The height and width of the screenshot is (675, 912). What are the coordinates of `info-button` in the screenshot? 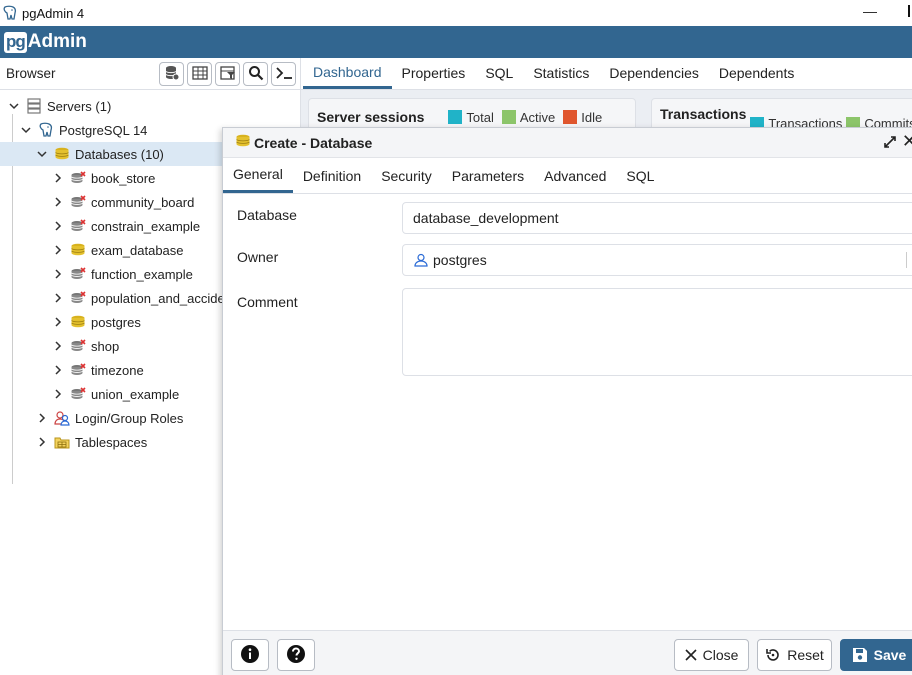 It's located at (250, 655).